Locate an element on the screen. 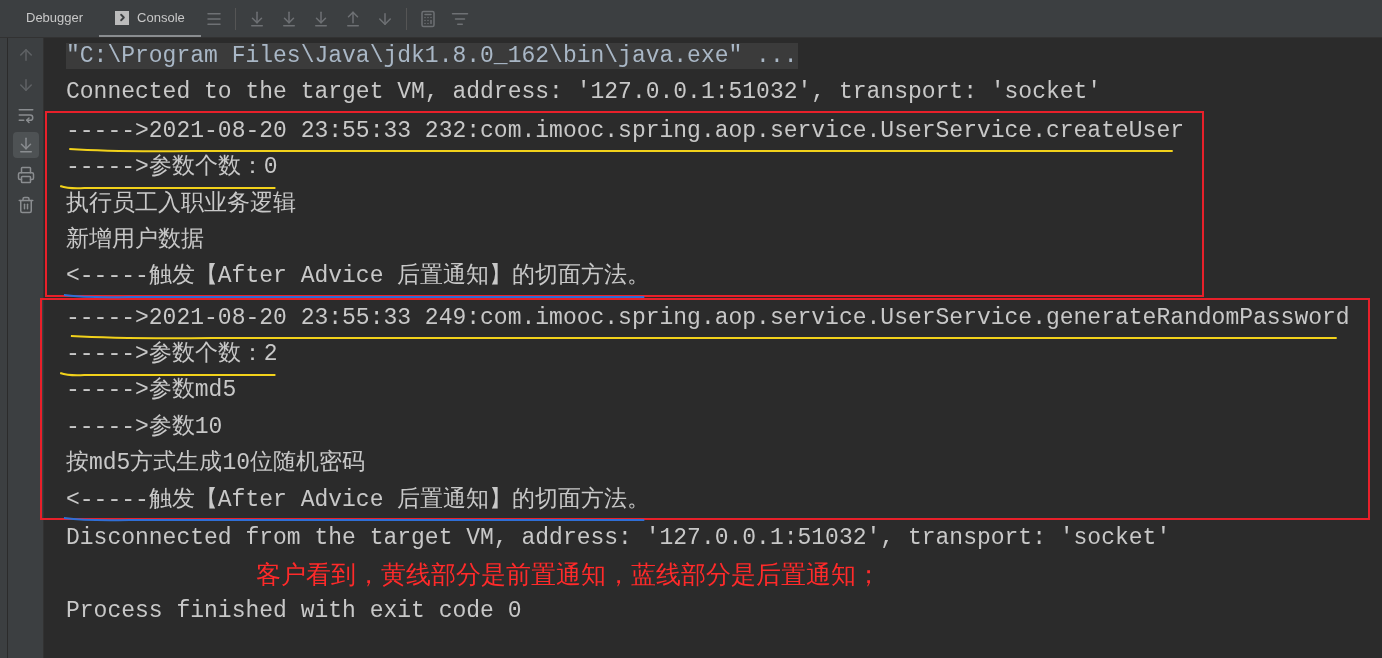  console-line: Disconnected from the target VM, address: '127.0.0.1:51032', transport: 'socket' is located at coordinates (618, 538).